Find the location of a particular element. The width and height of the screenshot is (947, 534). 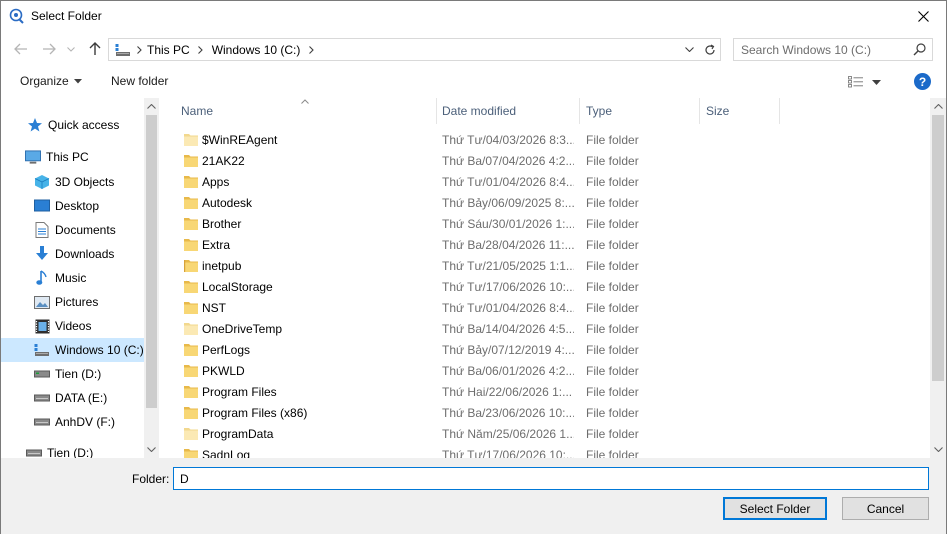

address-bar: This PC Windows 10 (C:) is located at coordinates (414, 49).